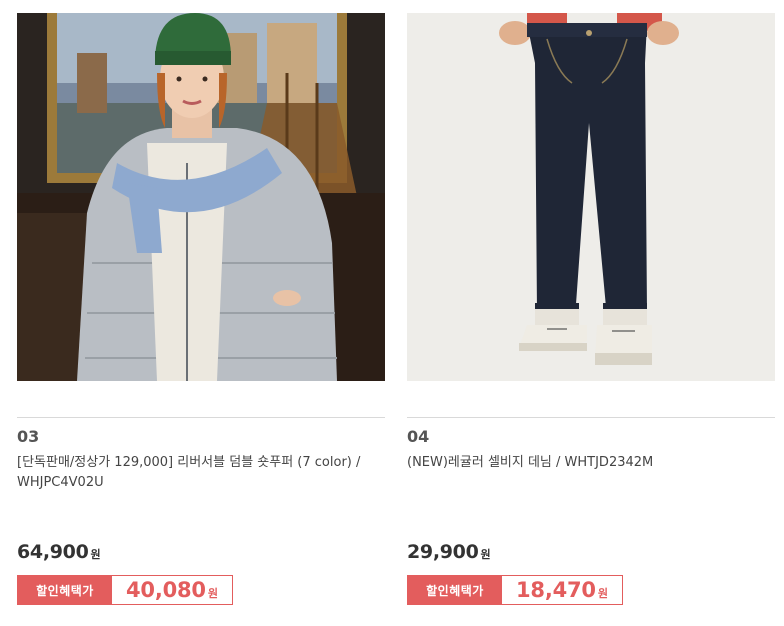 The image size is (784, 626). What do you see at coordinates (53, 552) in the screenshot?
I see `sale-price: 64,900` at bounding box center [53, 552].